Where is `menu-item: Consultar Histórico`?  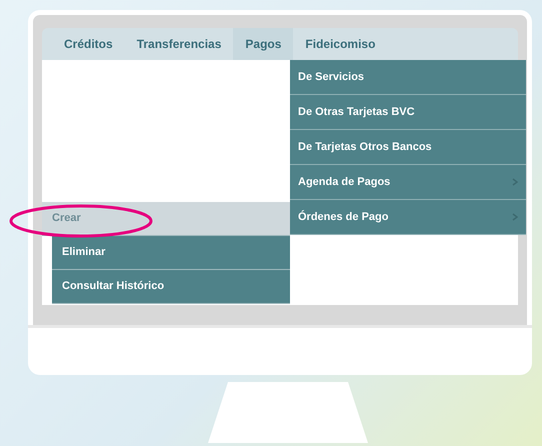 menu-item: Consultar Histórico is located at coordinates (171, 287).